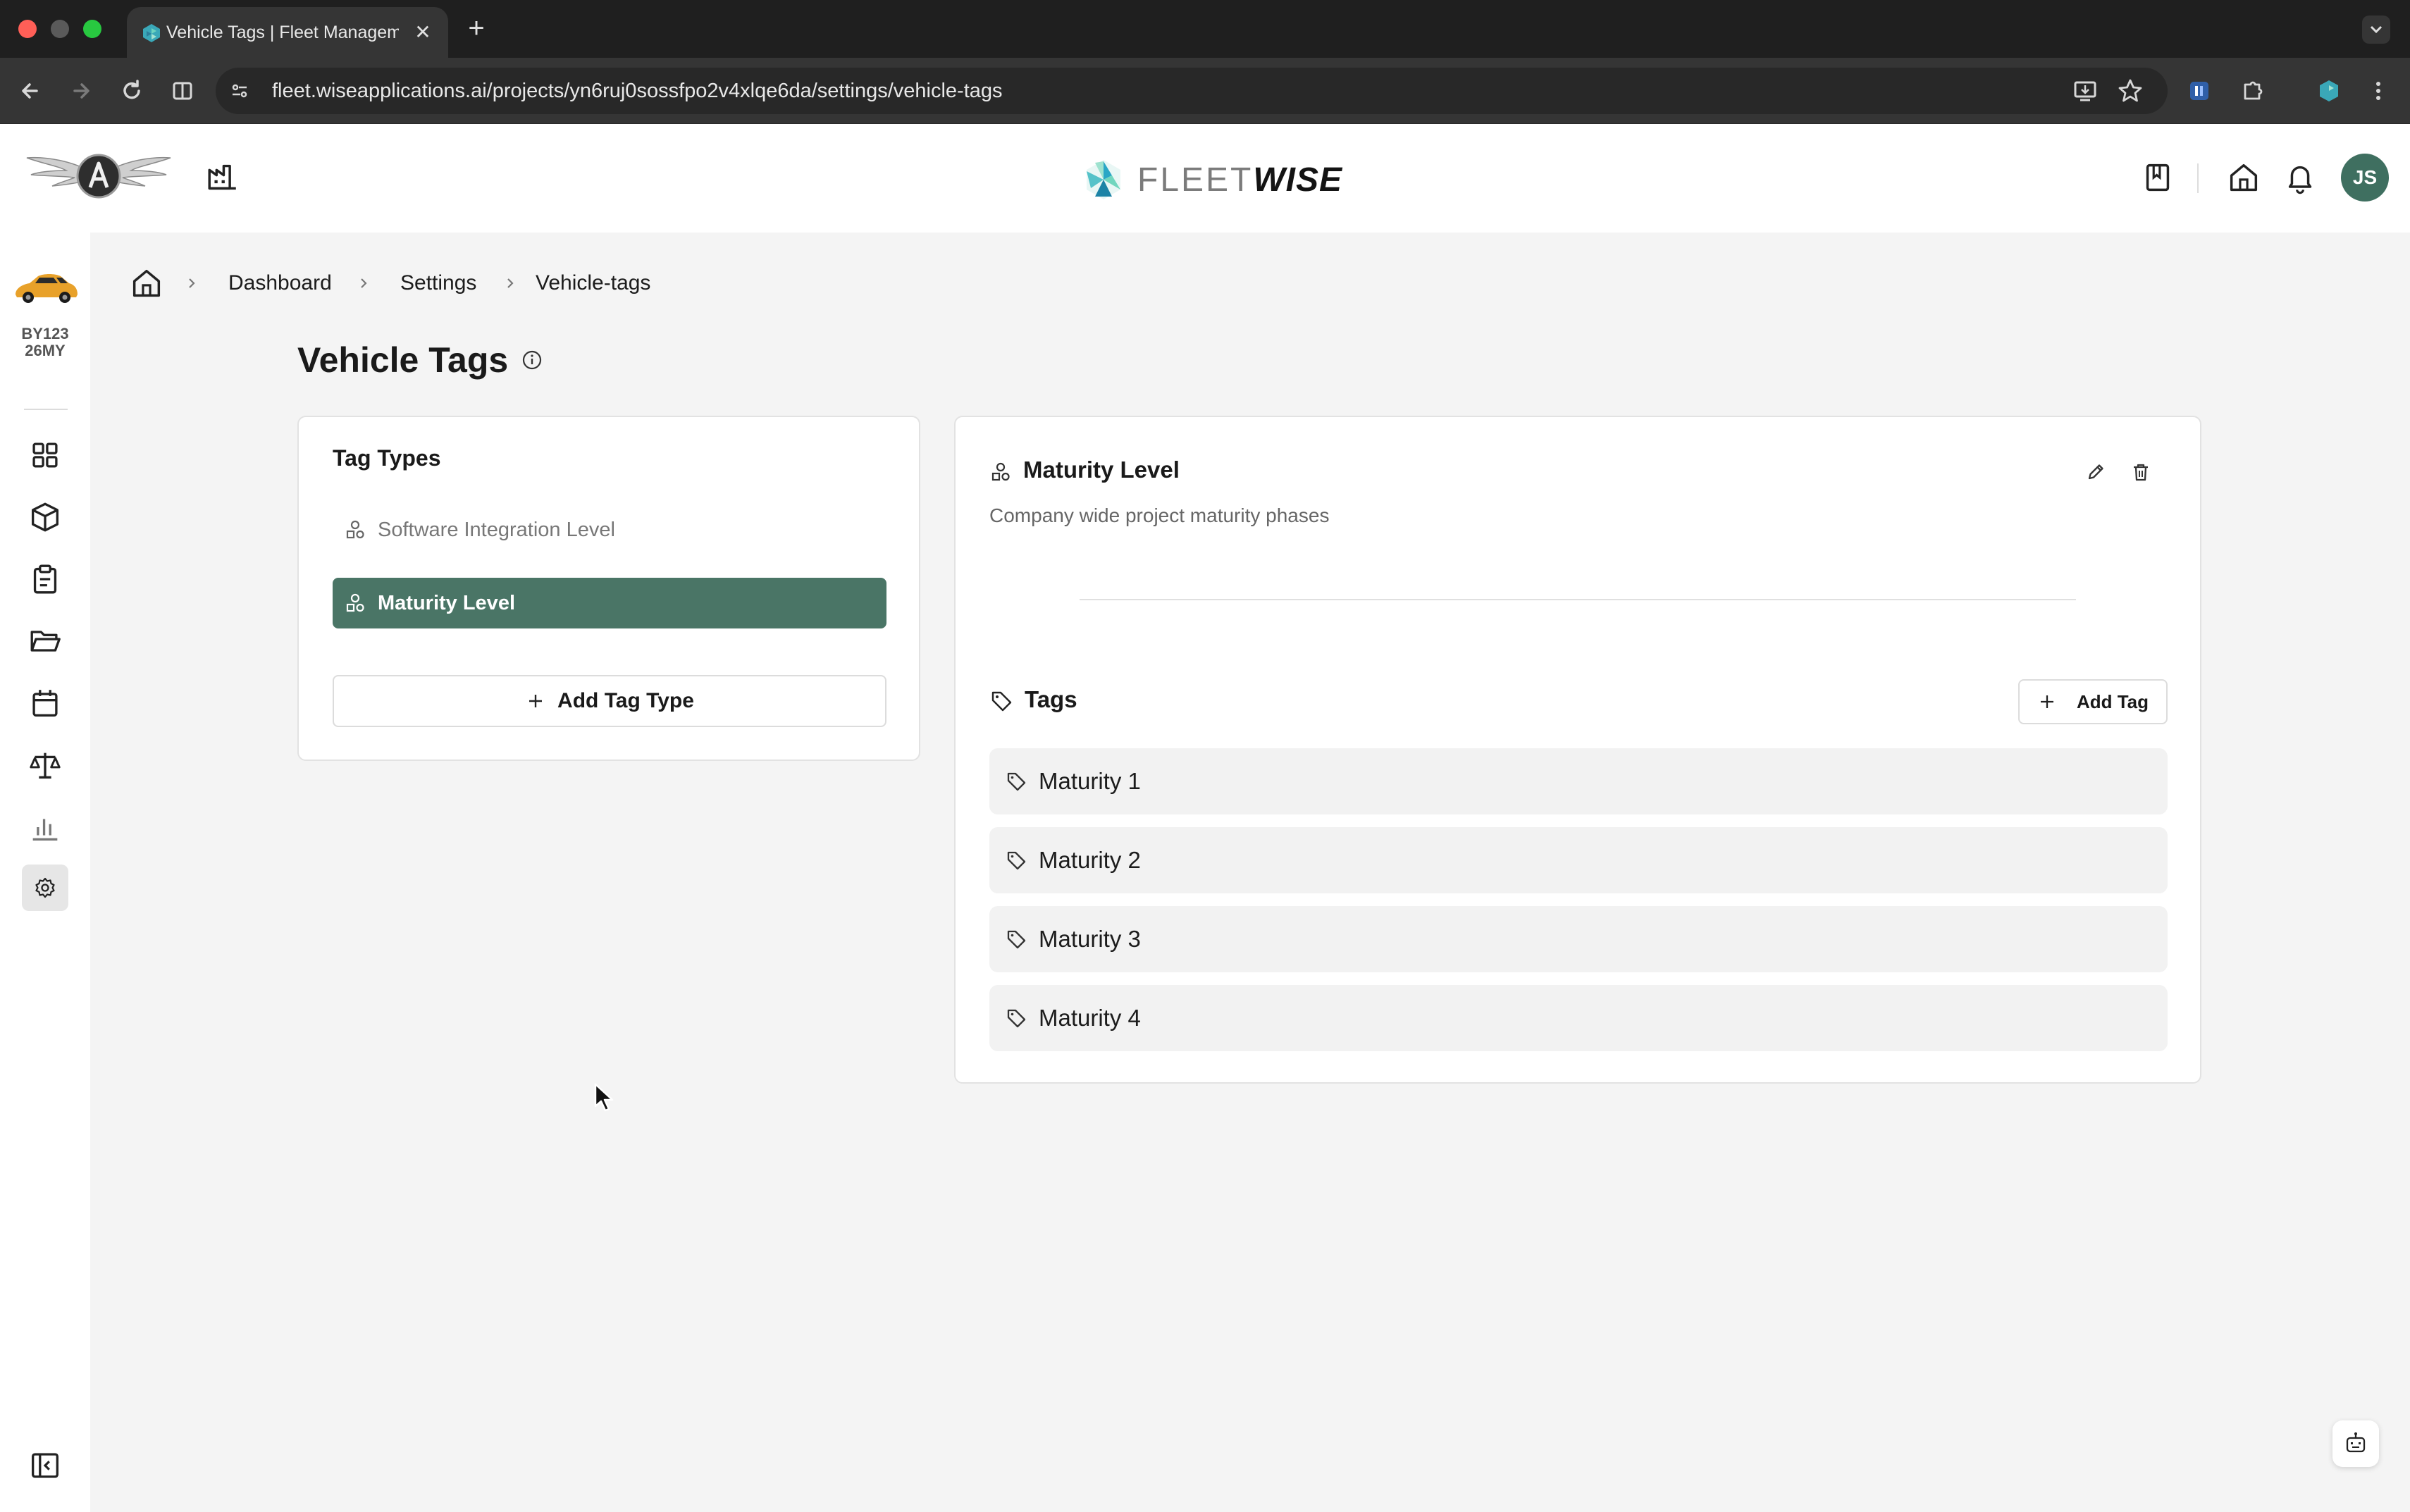 This screenshot has height=1512, width=2410. I want to click on fleetwise-logo: FLEET WISE, so click(1212, 179).